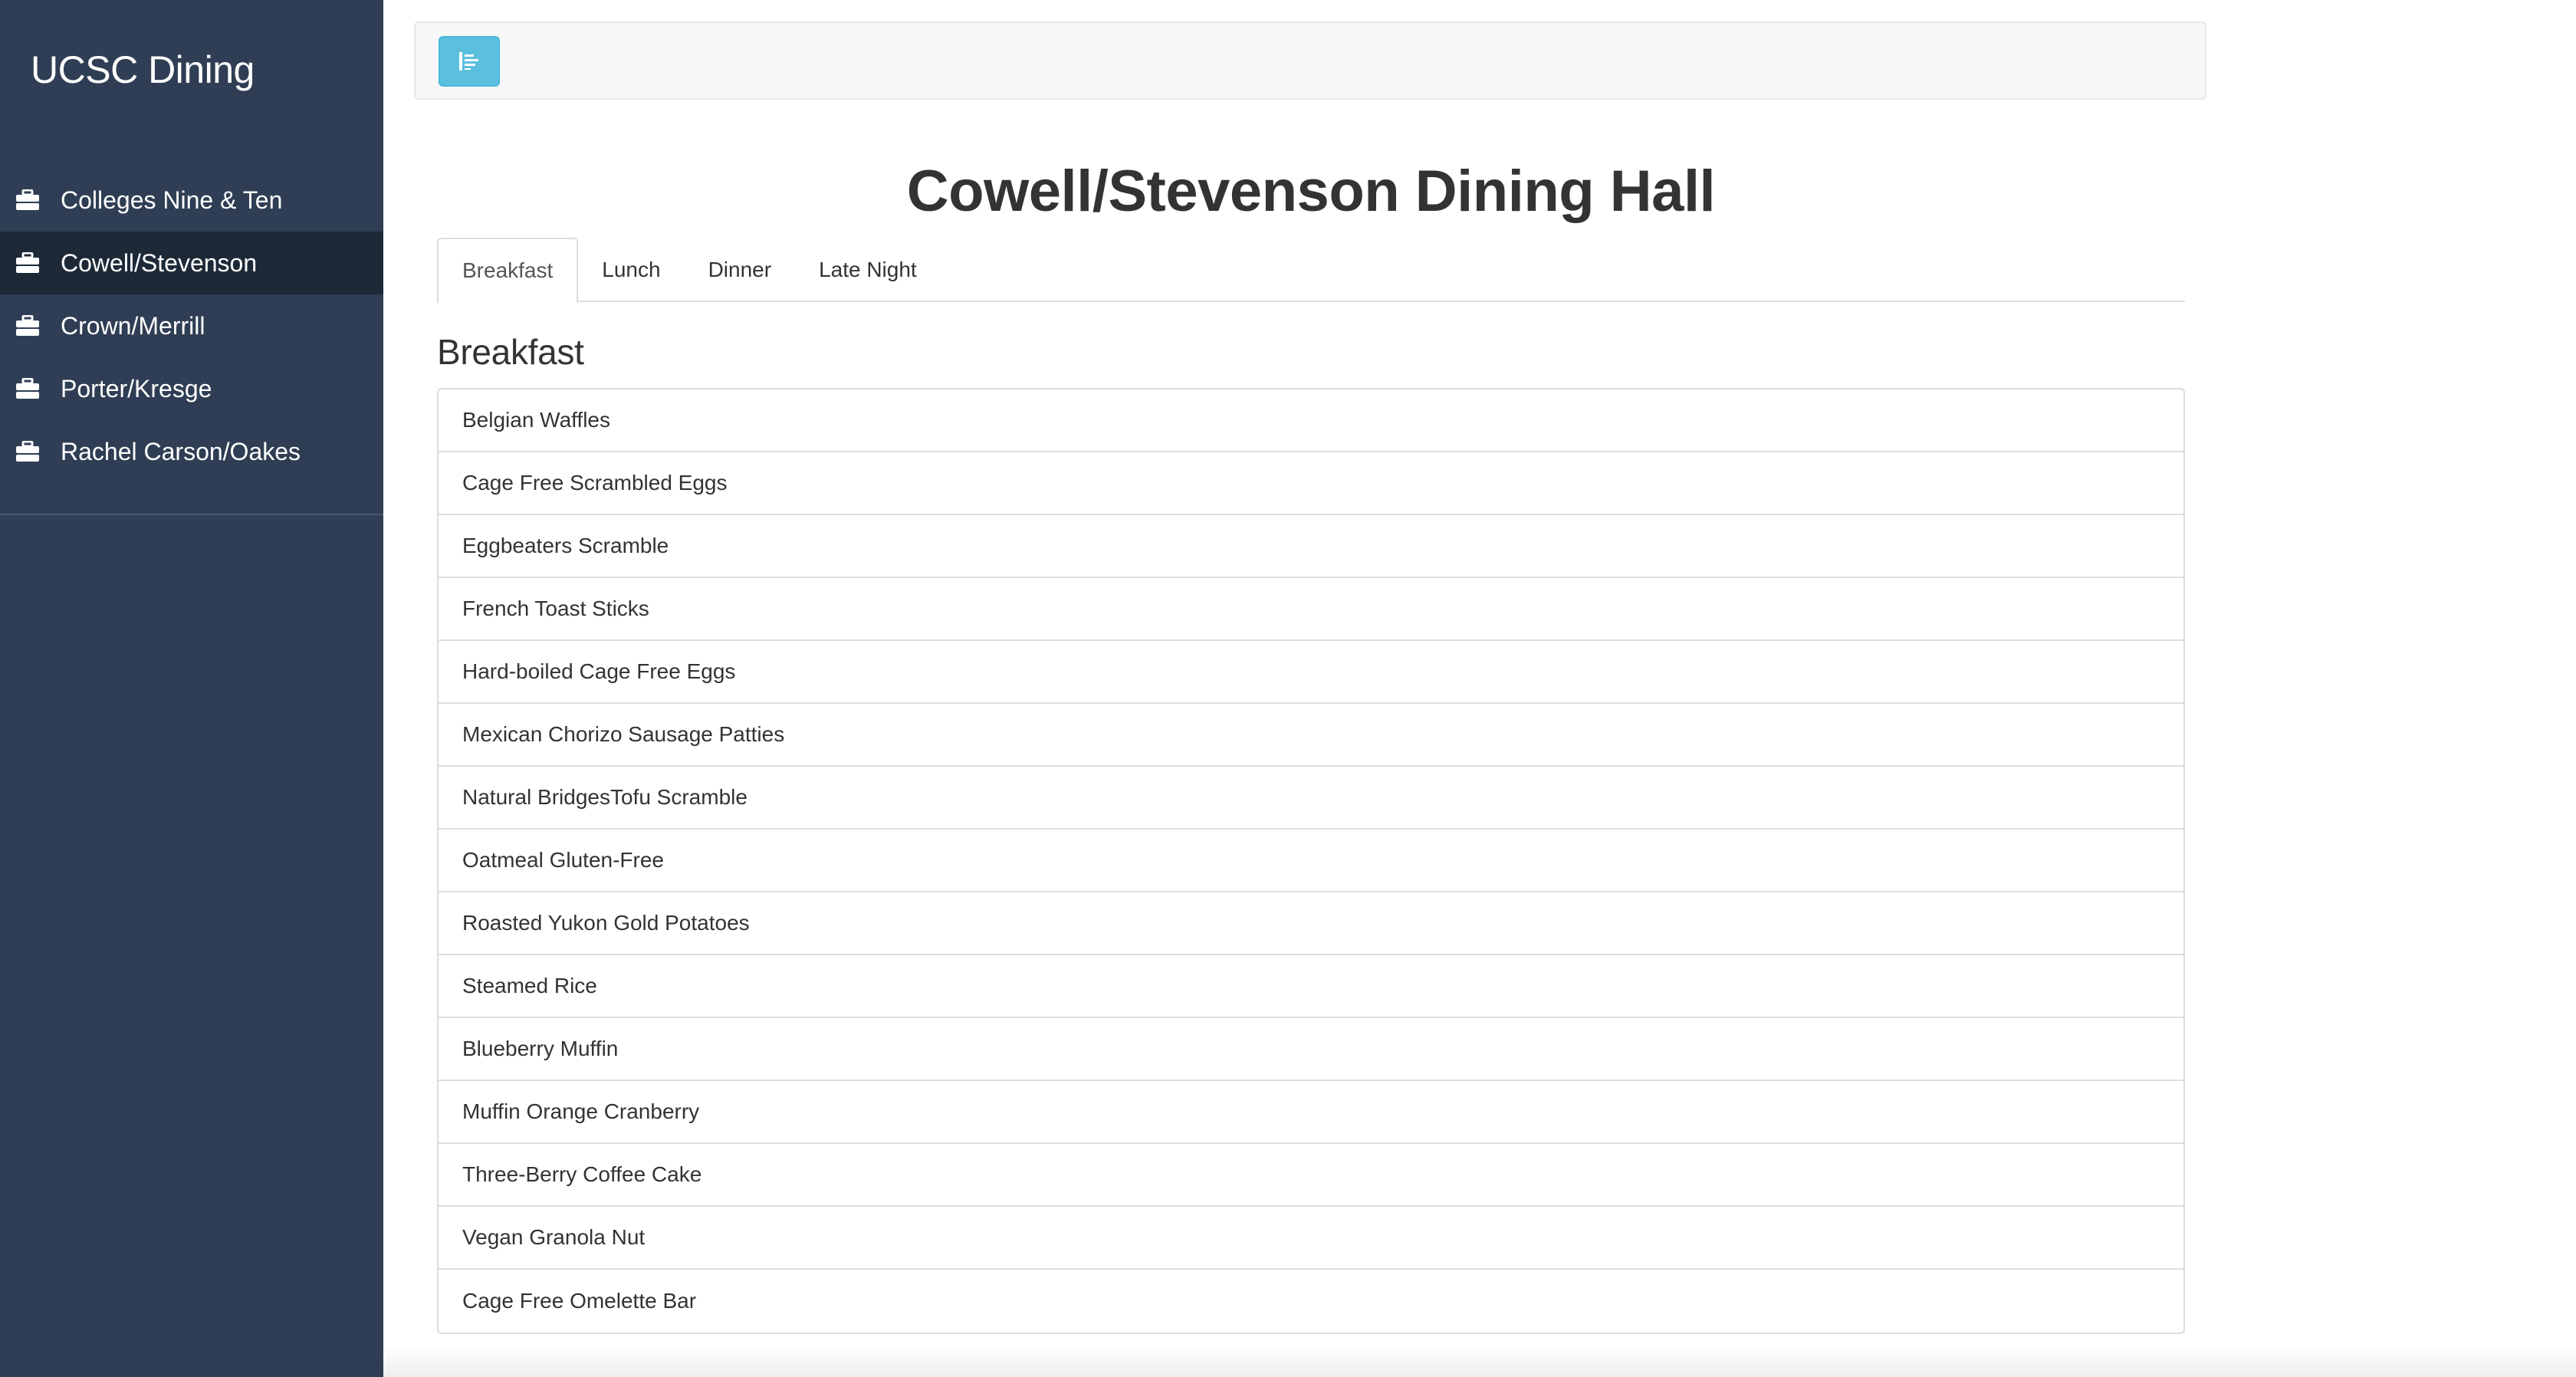 Image resolution: width=2576 pixels, height=1377 pixels. I want to click on tab-lunch: Lunch, so click(631, 270).